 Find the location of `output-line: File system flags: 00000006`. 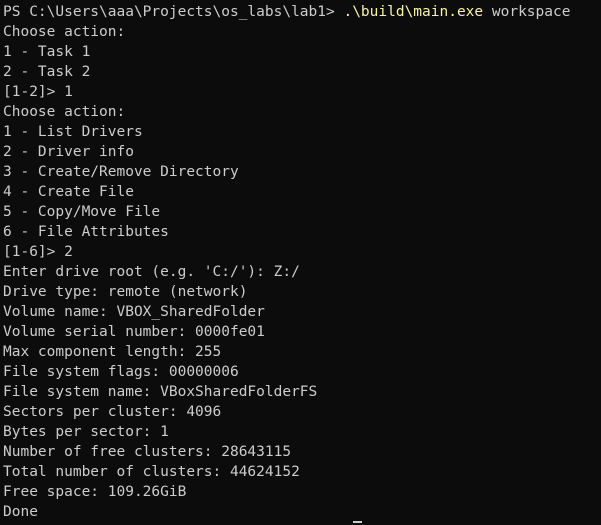

output-line: File system flags: 00000006 is located at coordinates (121, 372).